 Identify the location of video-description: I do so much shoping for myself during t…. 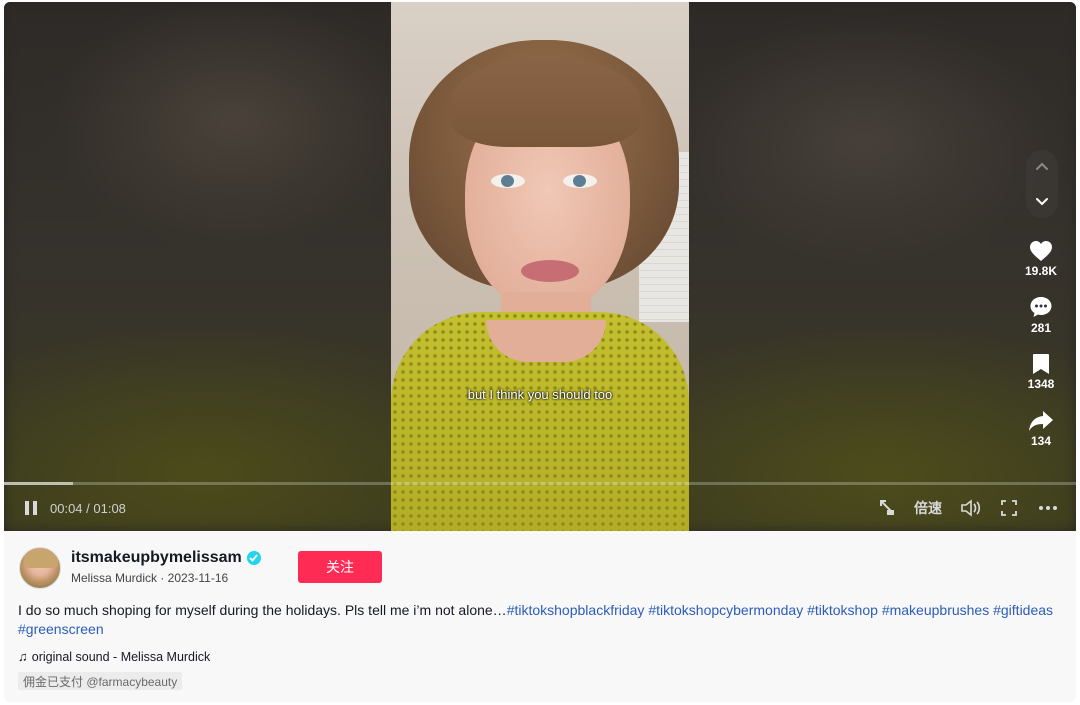
(538, 620).